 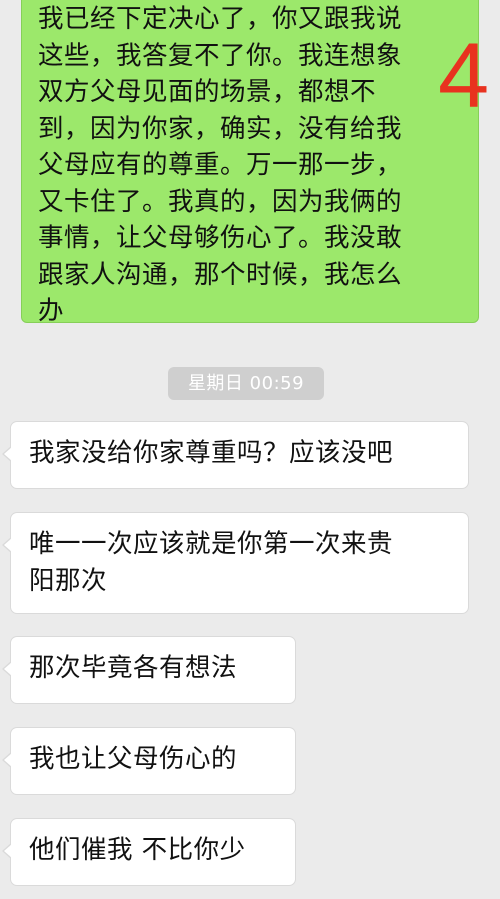 What do you see at coordinates (137, 850) in the screenshot?
I see `message-text: 他们催我 不比你少` at bounding box center [137, 850].